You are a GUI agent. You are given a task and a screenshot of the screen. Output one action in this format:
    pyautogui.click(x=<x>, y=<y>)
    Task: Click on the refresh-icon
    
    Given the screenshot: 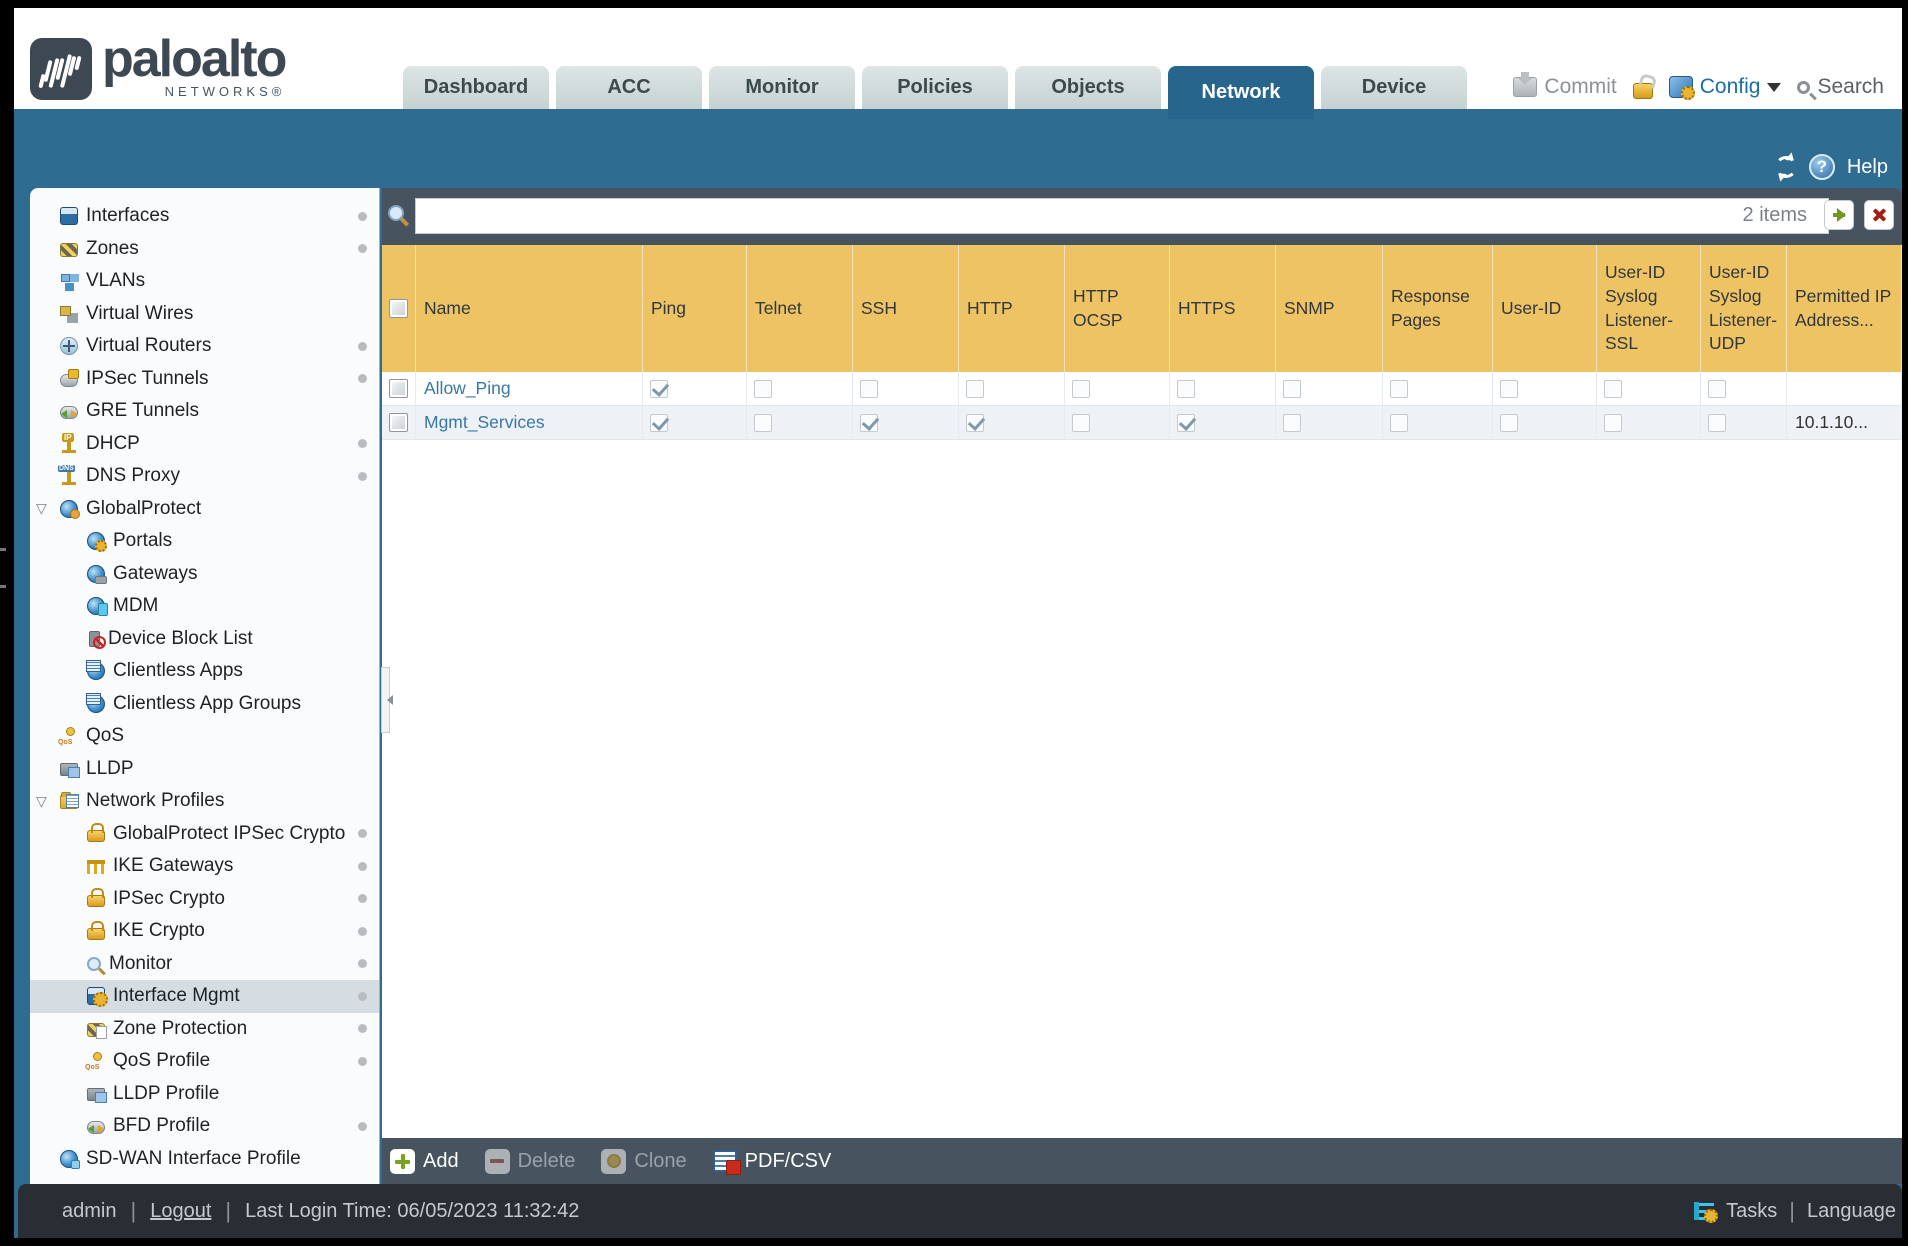 What is the action you would take?
    pyautogui.click(x=1785, y=167)
    